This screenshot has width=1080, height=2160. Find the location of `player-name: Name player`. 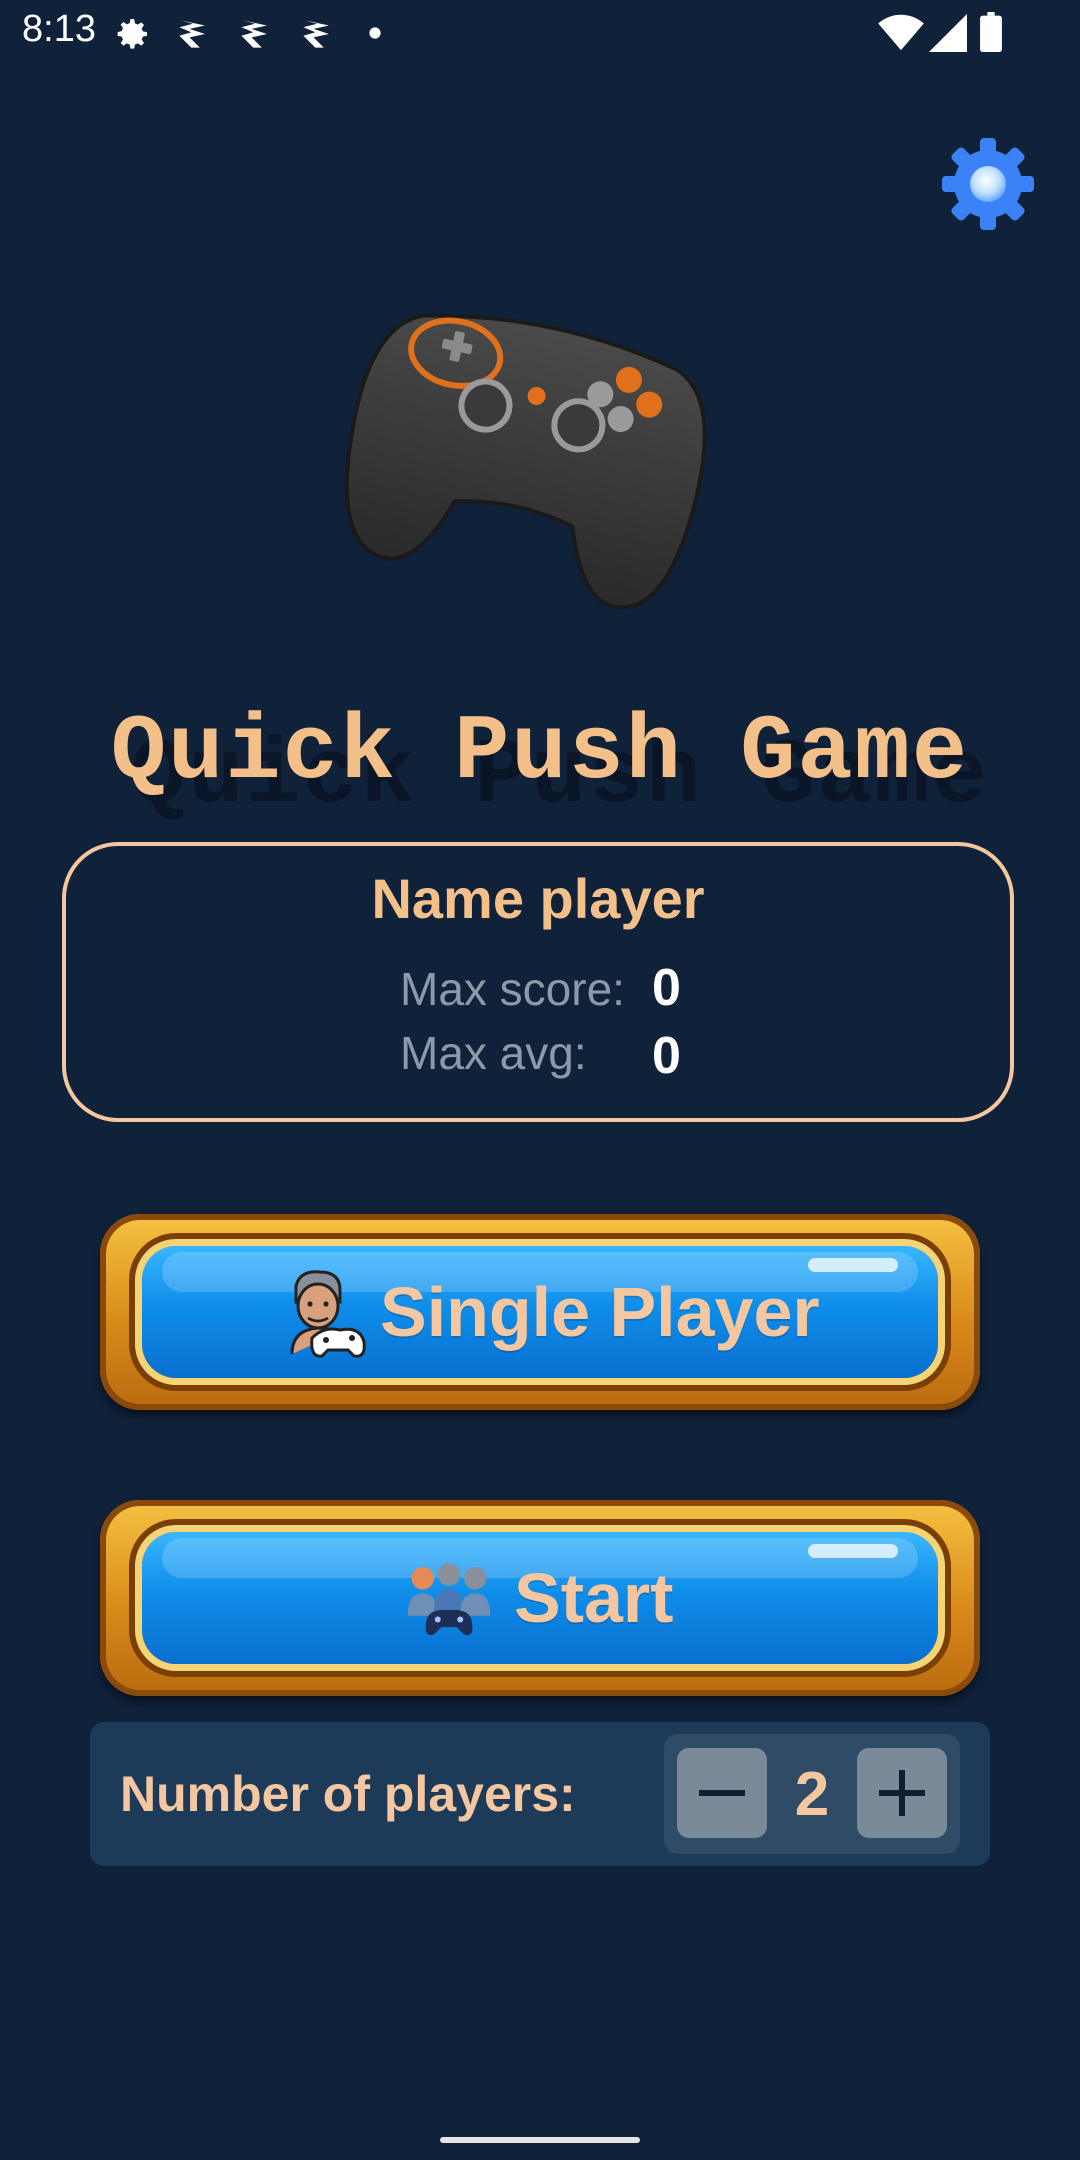

player-name: Name player is located at coordinates (538, 898).